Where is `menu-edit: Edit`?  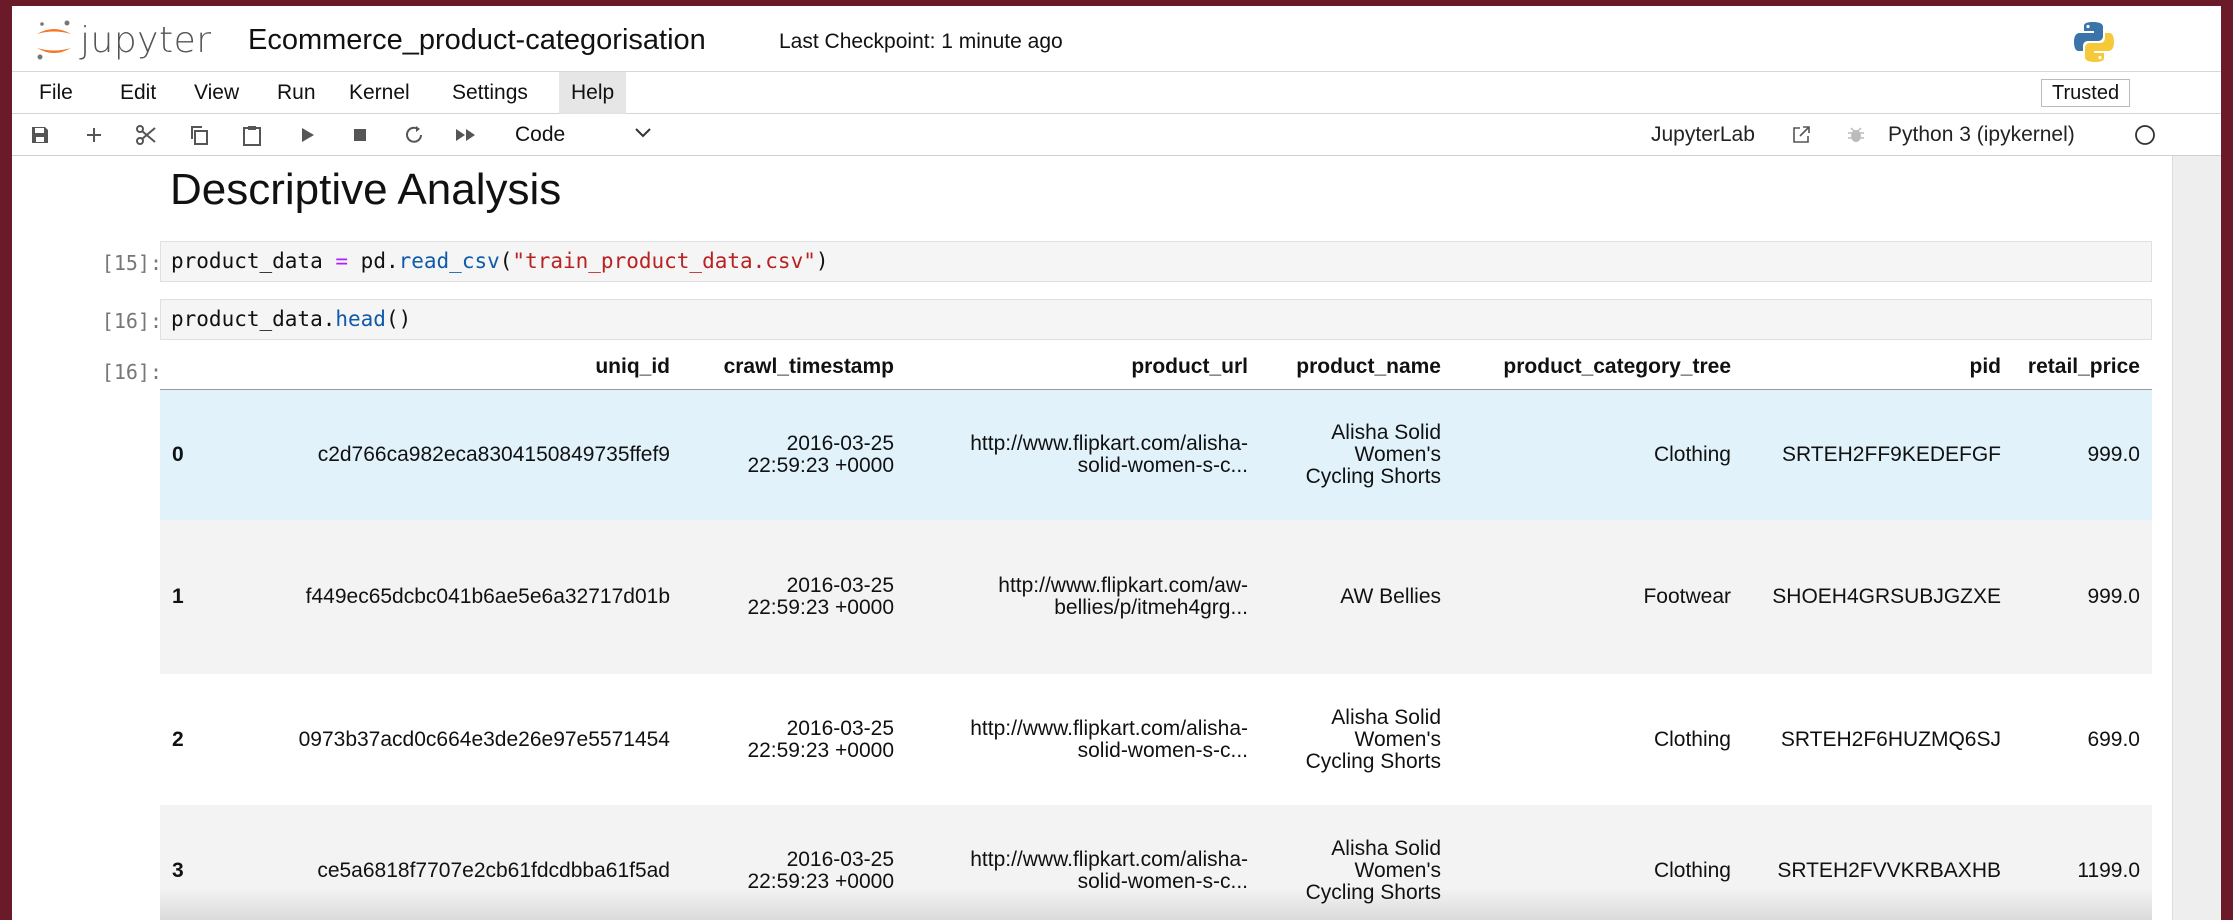 menu-edit: Edit is located at coordinates (138, 93).